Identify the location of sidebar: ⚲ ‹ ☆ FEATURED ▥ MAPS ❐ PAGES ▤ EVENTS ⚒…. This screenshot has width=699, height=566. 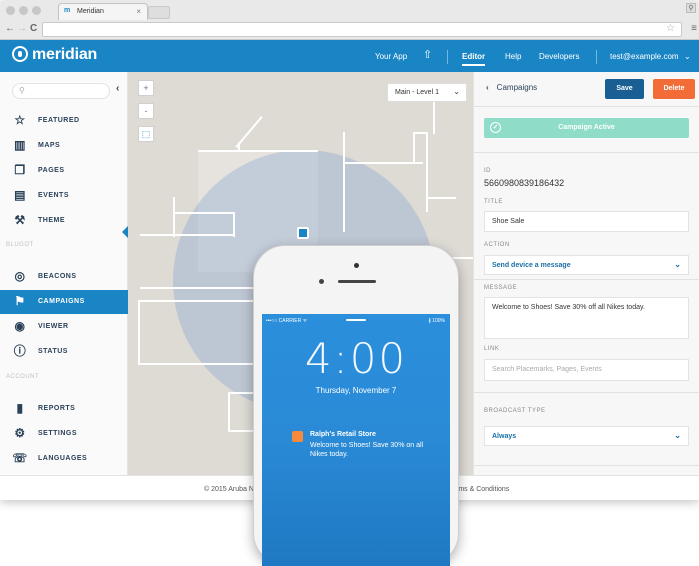
(64, 273).